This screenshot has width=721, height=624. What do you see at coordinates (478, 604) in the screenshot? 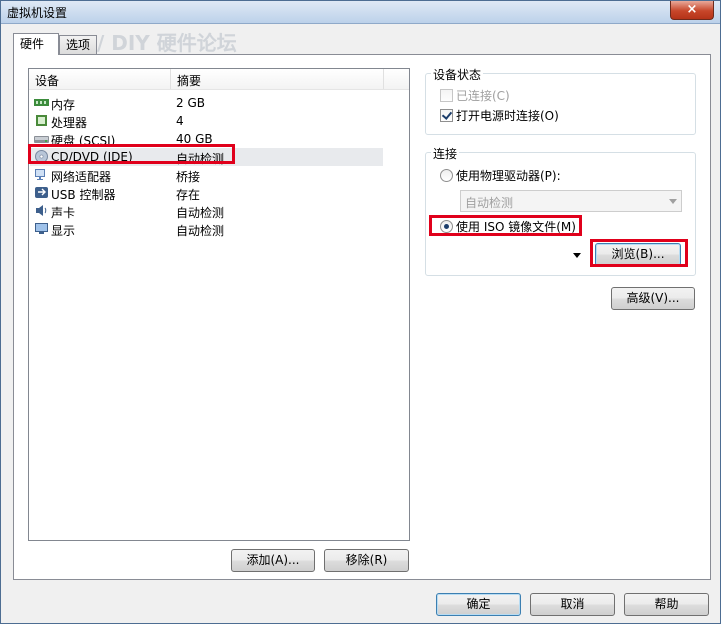
I see `ok-button: 确定` at bounding box center [478, 604].